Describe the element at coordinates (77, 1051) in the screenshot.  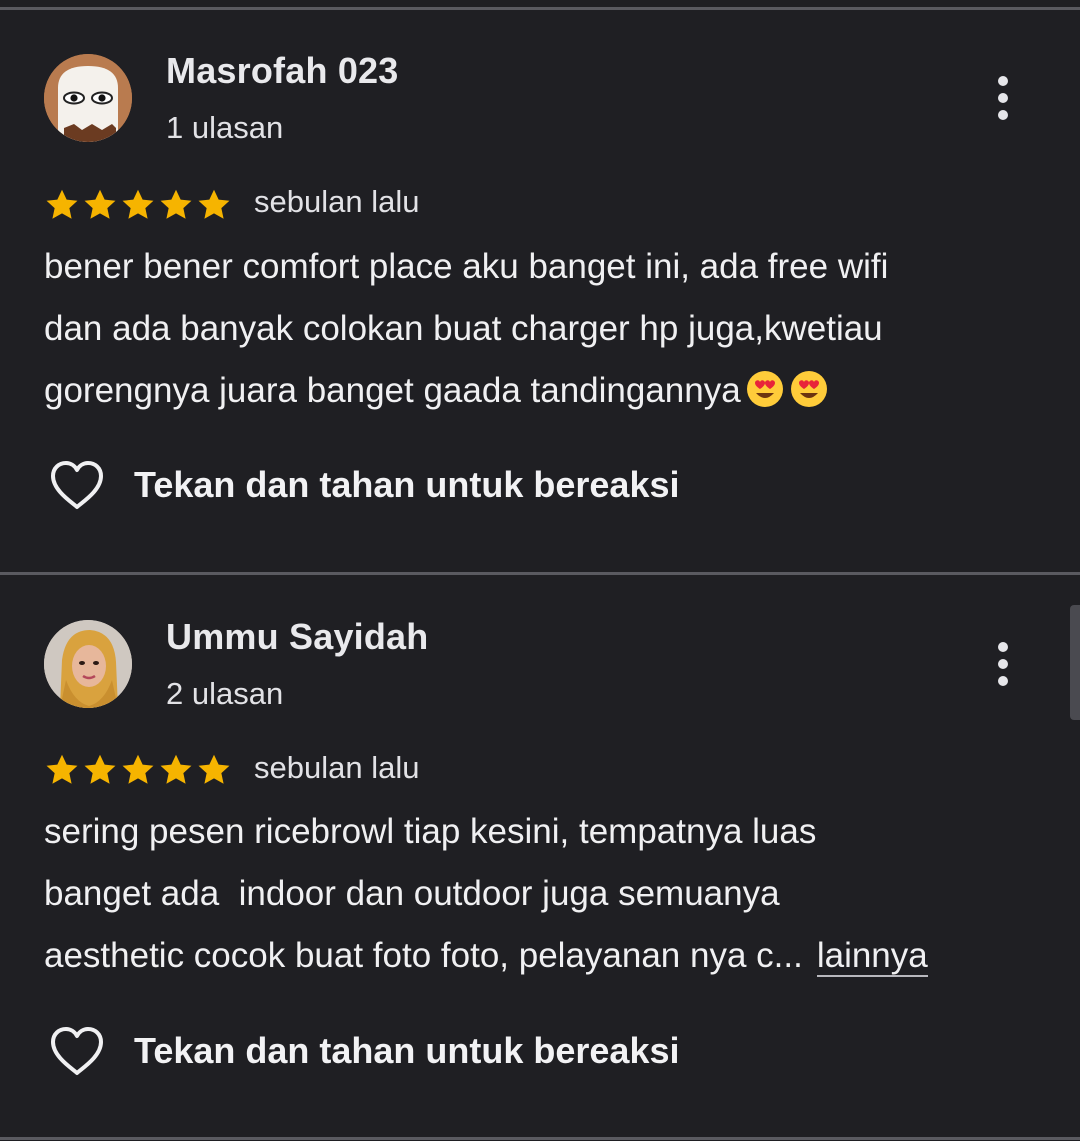
I see `heart-outline-icon` at that location.